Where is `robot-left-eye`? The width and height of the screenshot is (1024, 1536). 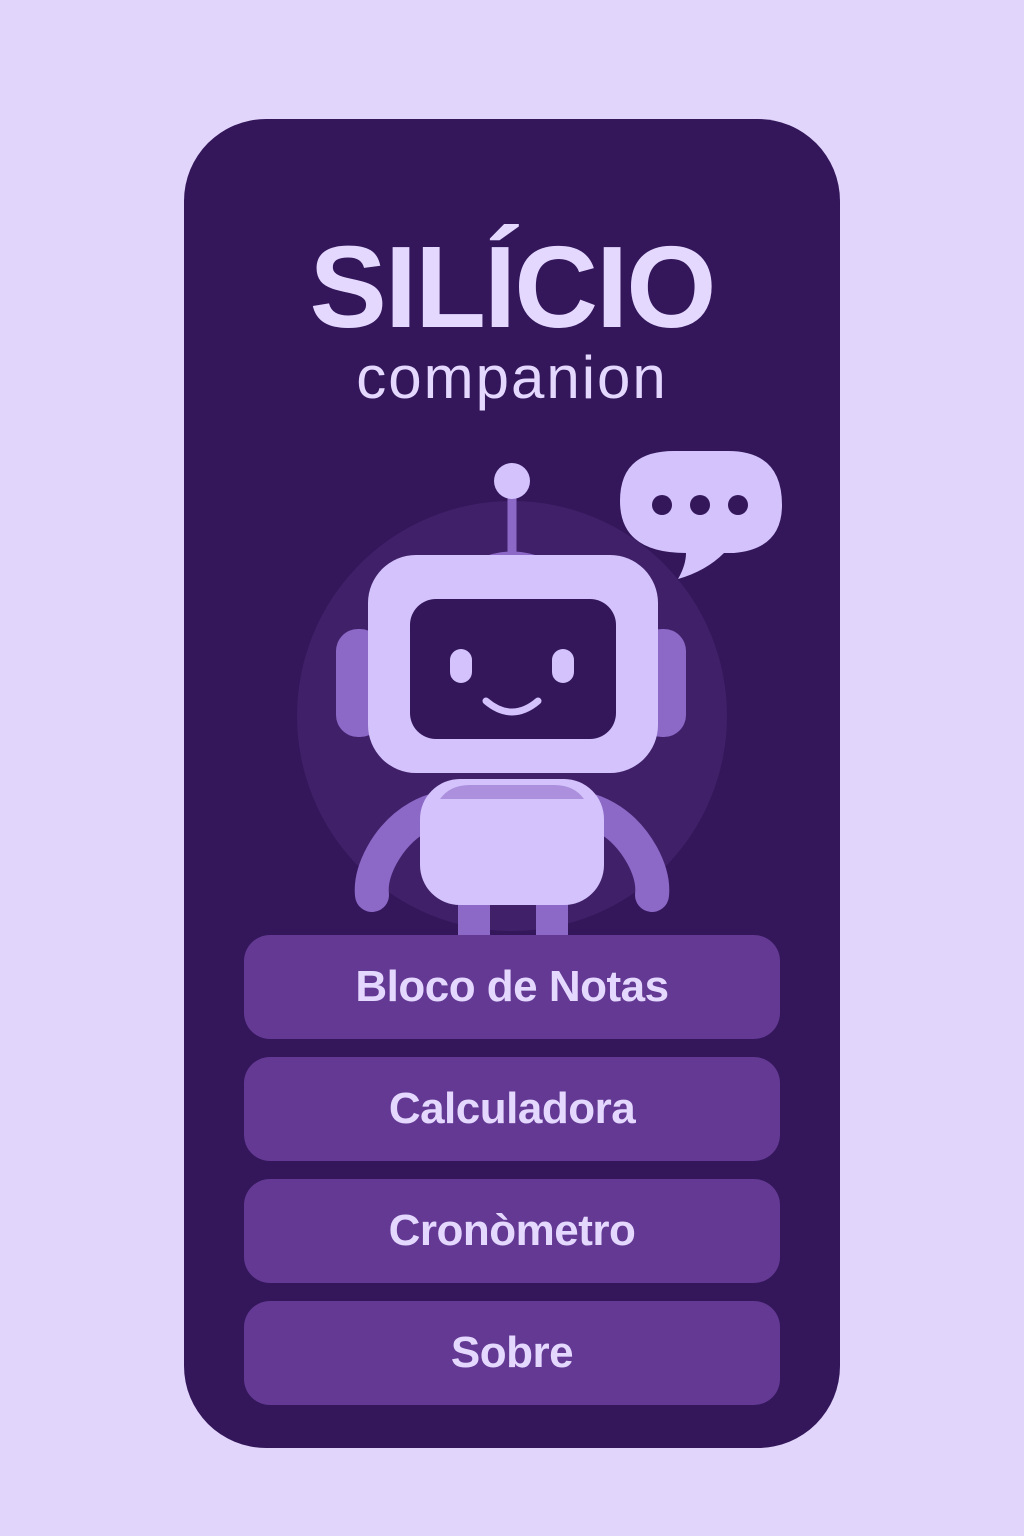 robot-left-eye is located at coordinates (461, 666).